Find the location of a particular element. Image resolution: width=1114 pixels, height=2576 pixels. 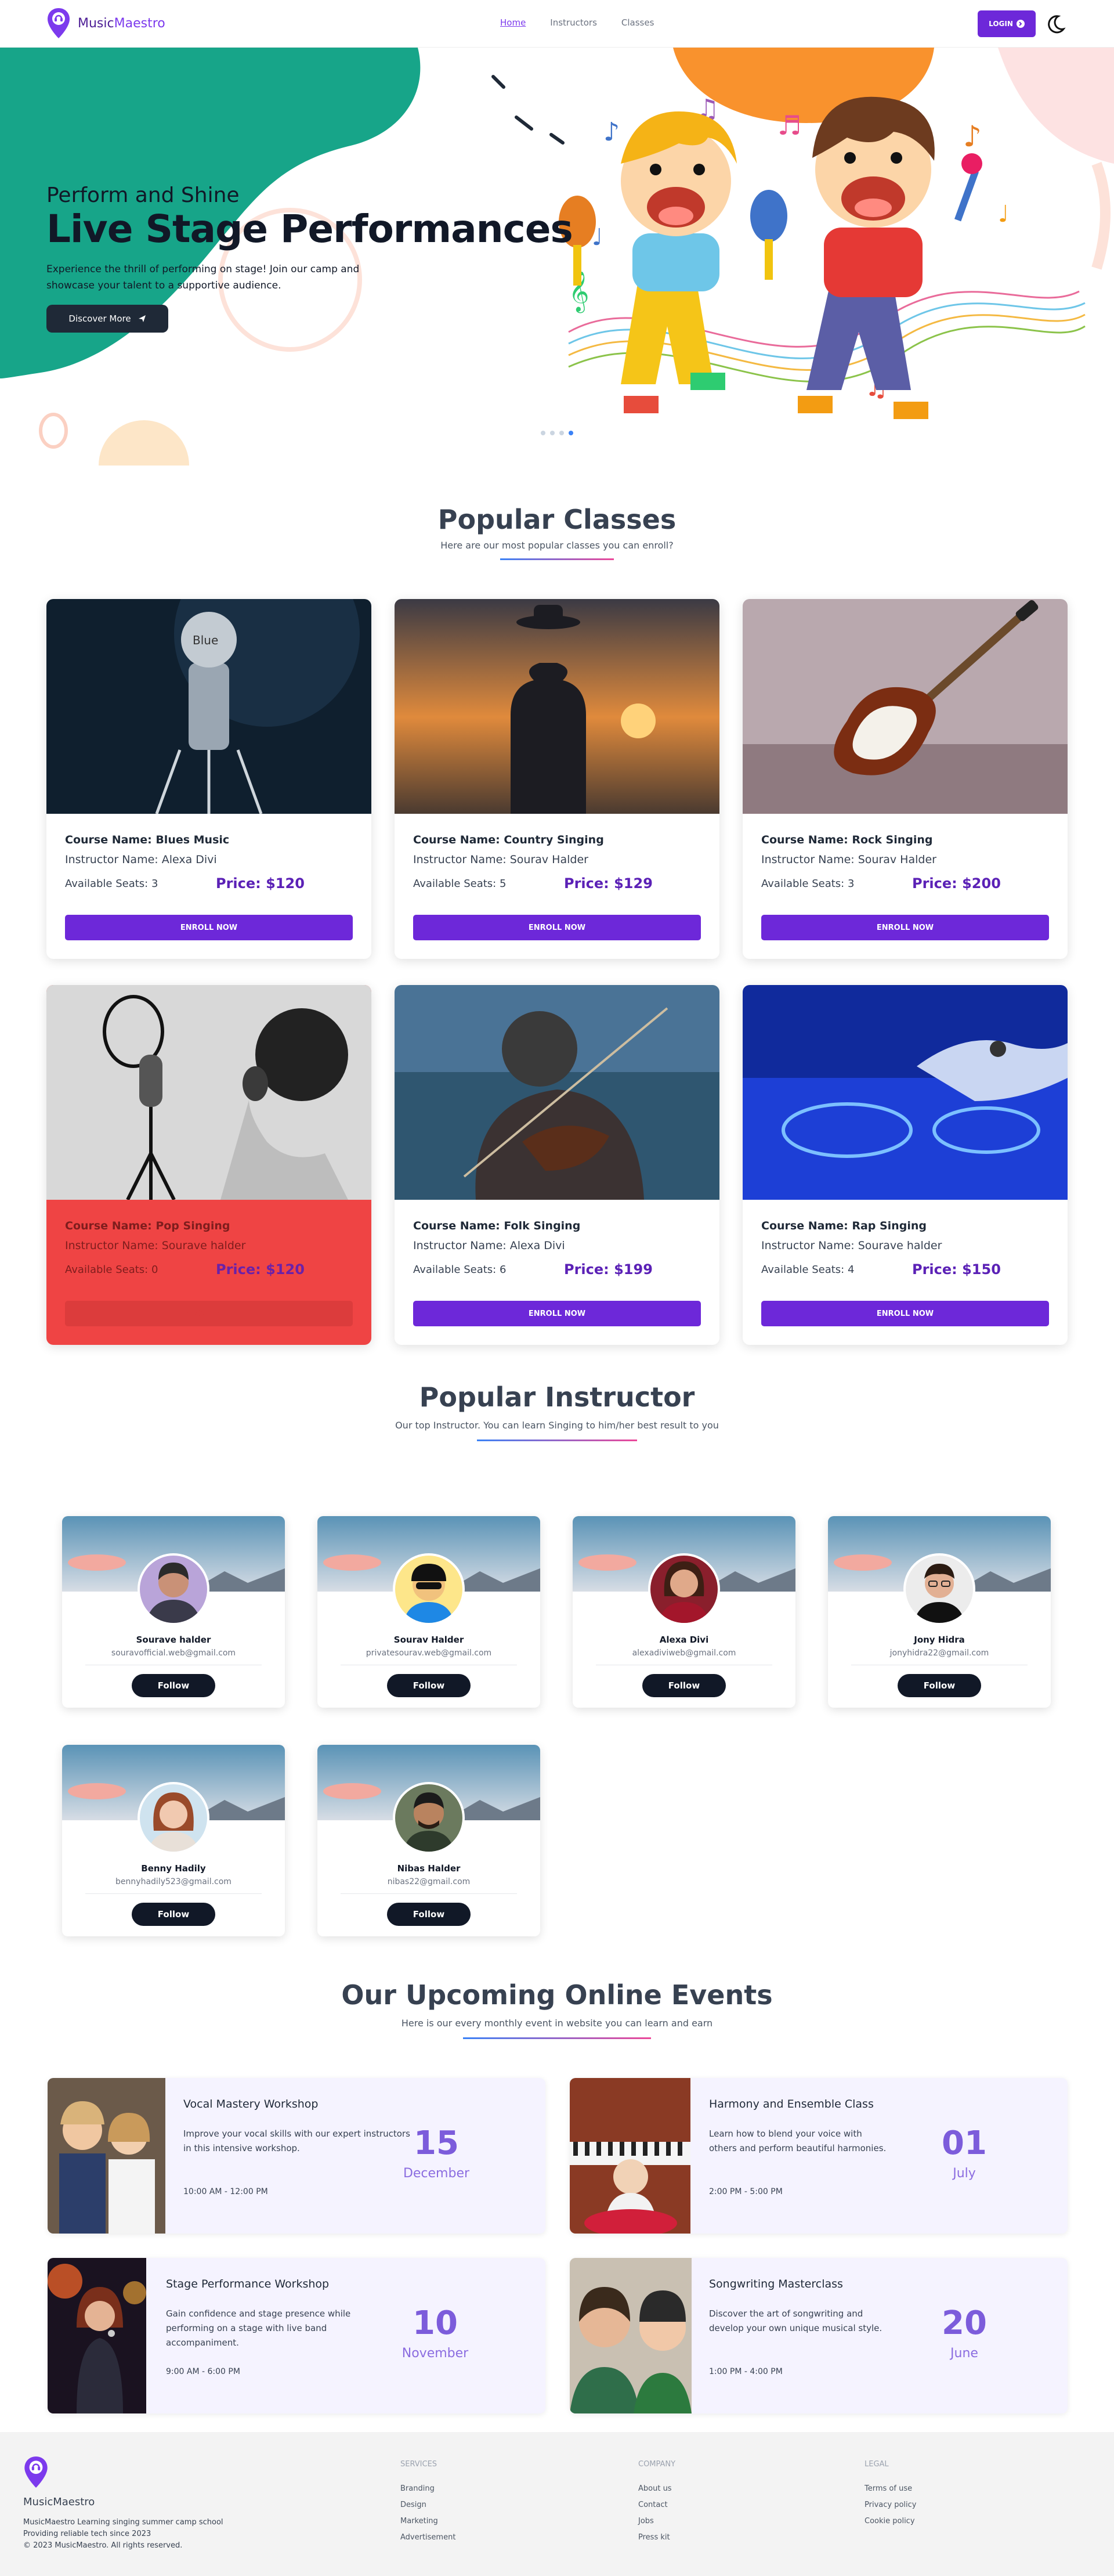

hero-title: Live Stage Performances is located at coordinates (309, 229).